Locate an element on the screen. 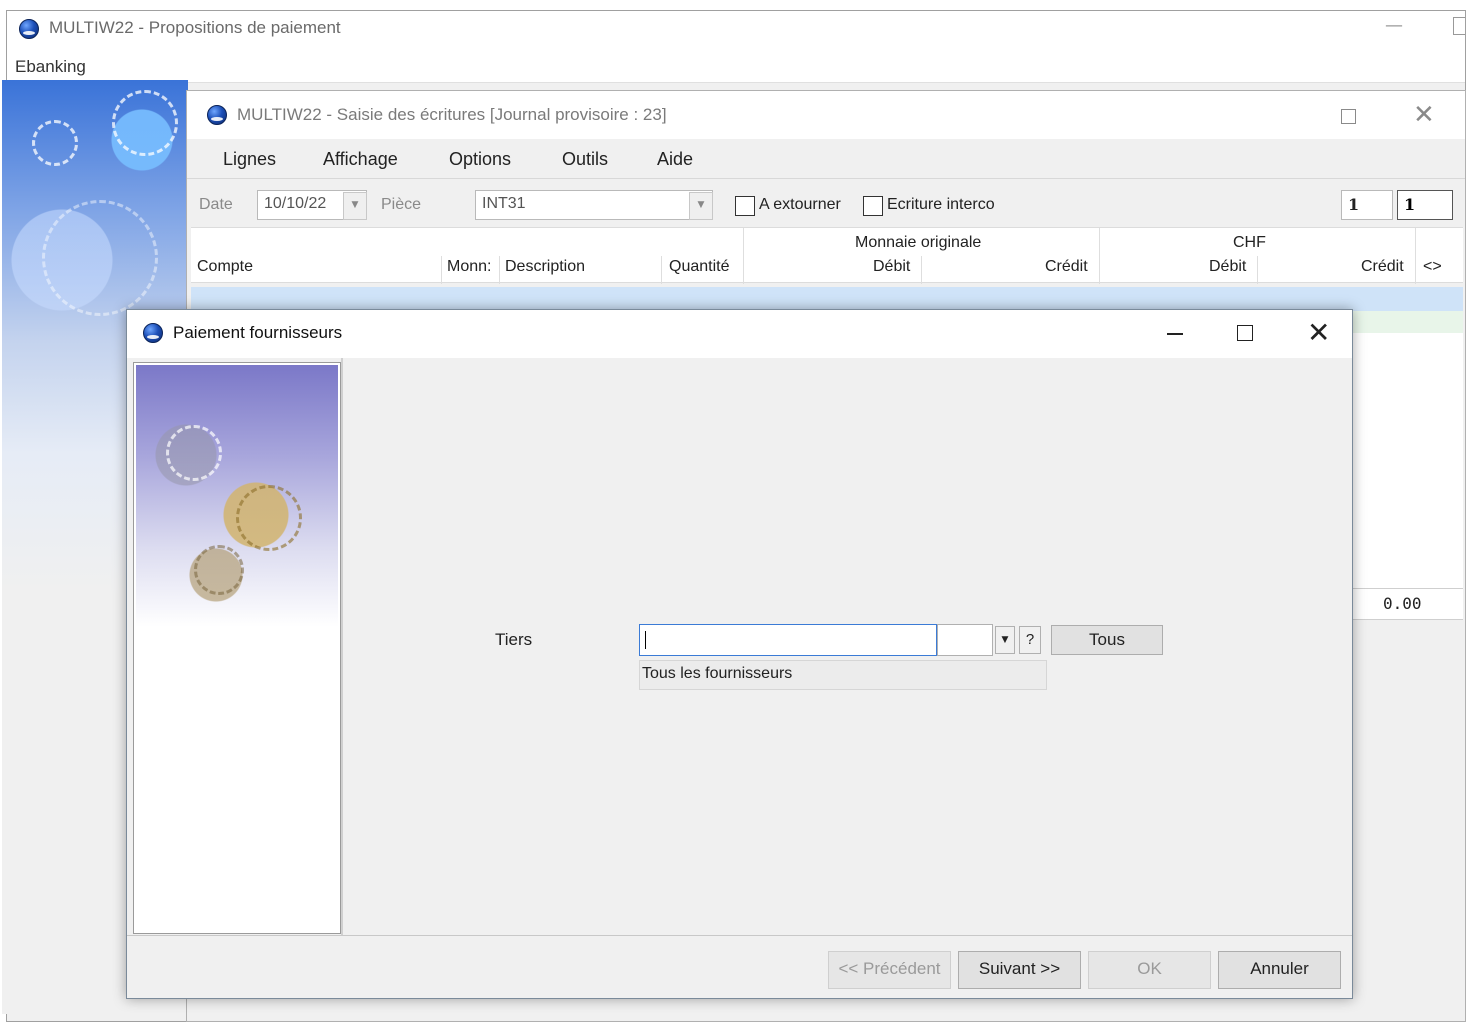  tiers-help-button: ? is located at coordinates (1030, 640).